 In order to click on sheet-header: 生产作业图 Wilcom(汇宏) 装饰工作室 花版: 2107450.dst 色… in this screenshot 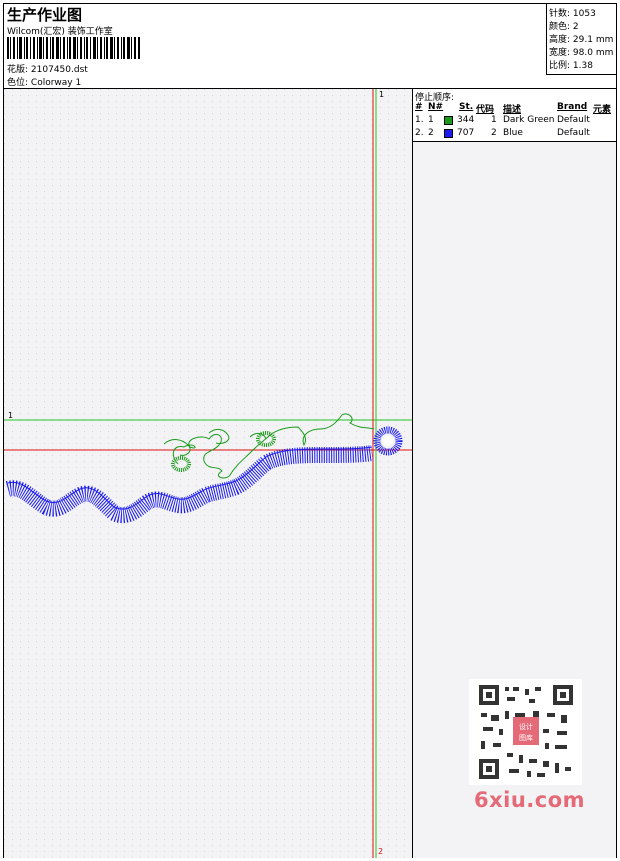, I will do `click(310, 46)`.